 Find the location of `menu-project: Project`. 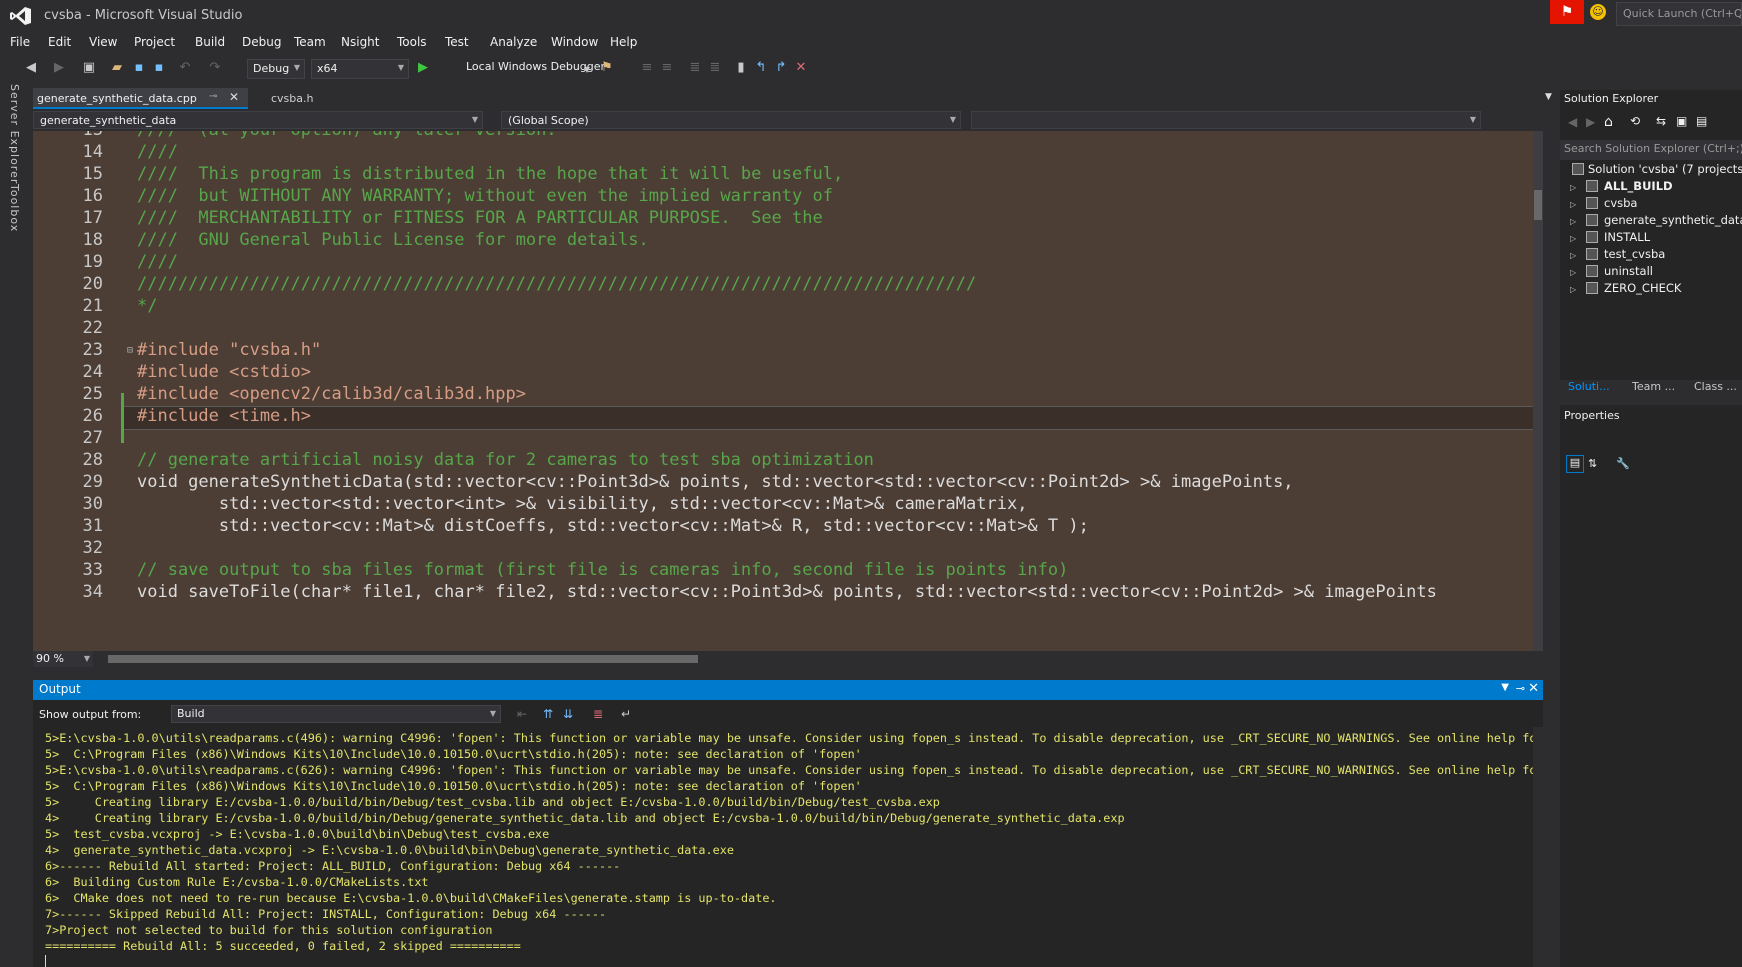

menu-project: Project is located at coordinates (154, 42).